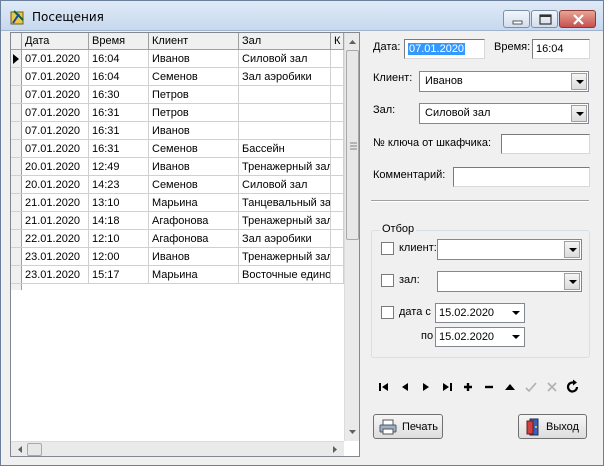 The height and width of the screenshot is (466, 604). What do you see at coordinates (194, 275) in the screenshot?
I see `cell-client: Марьина` at bounding box center [194, 275].